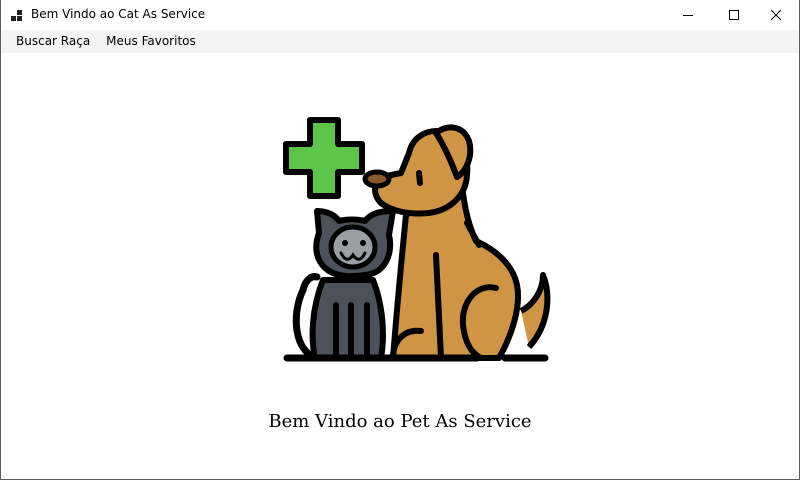 The image size is (800, 480). I want to click on close-button, so click(776, 15).